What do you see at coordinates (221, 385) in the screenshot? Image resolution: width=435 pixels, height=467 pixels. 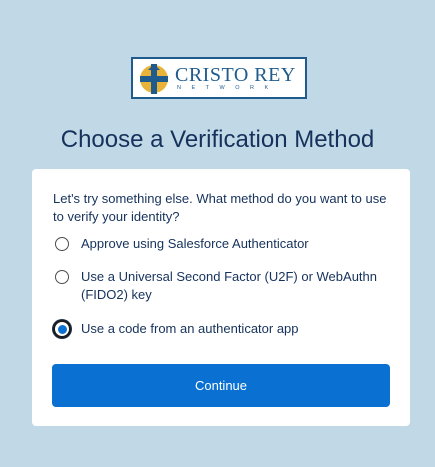 I see `continue-button: Continue` at bounding box center [221, 385].